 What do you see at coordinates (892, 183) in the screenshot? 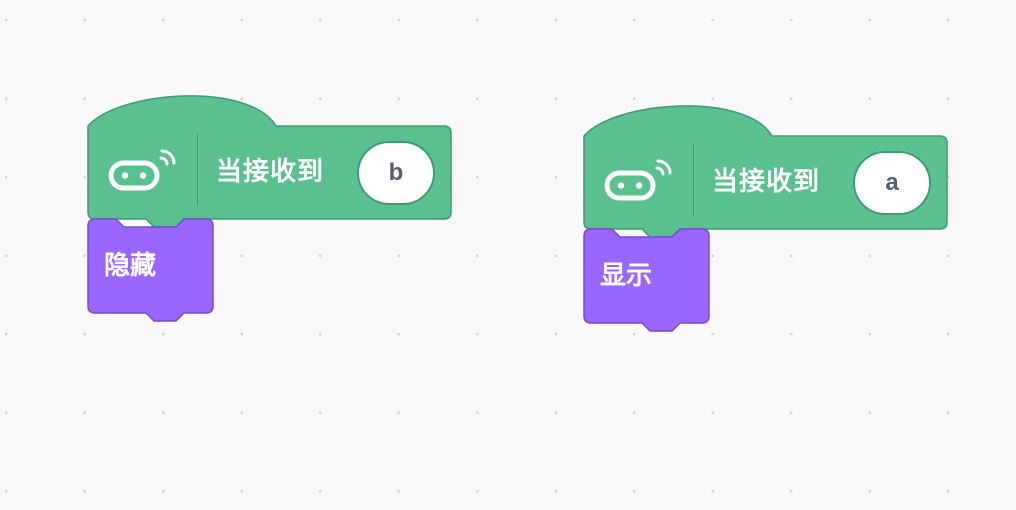
I see `received-key-field: a` at bounding box center [892, 183].